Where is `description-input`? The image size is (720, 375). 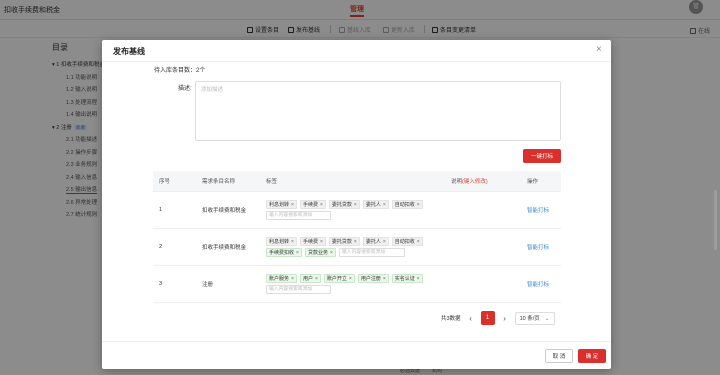
description-input is located at coordinates (378, 111).